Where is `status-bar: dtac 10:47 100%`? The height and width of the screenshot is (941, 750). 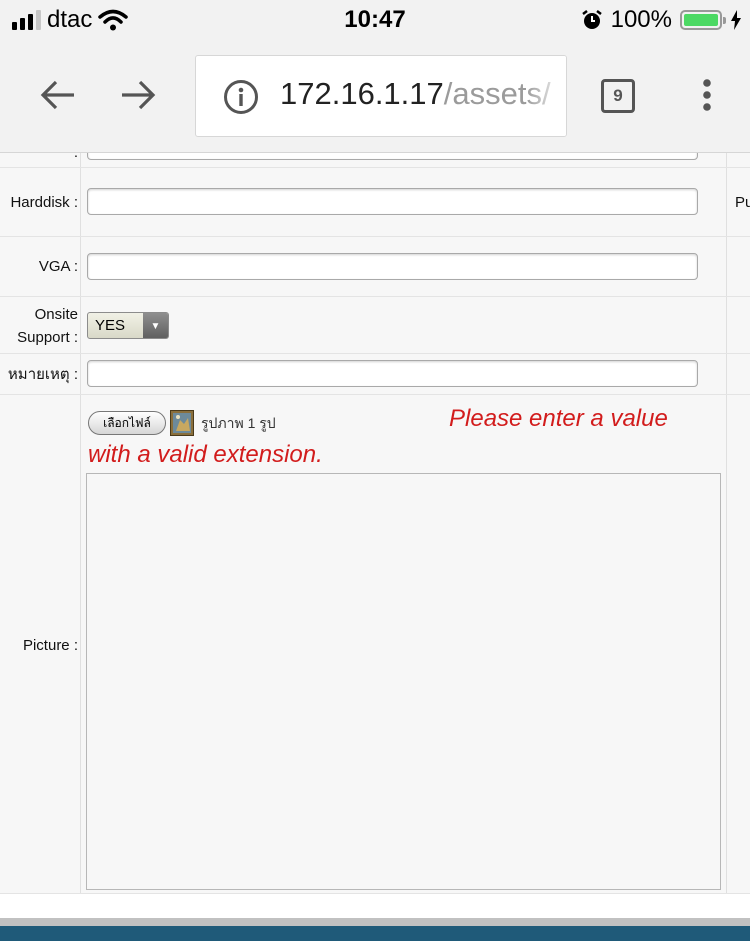 status-bar: dtac 10:47 100% is located at coordinates (375, 20).